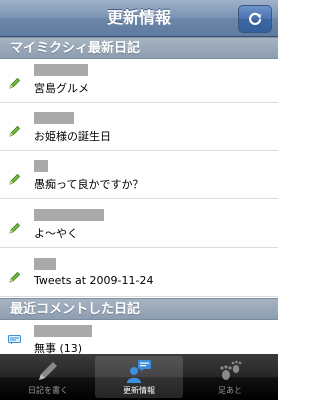  I want to click on refresh-icon, so click(255, 18).